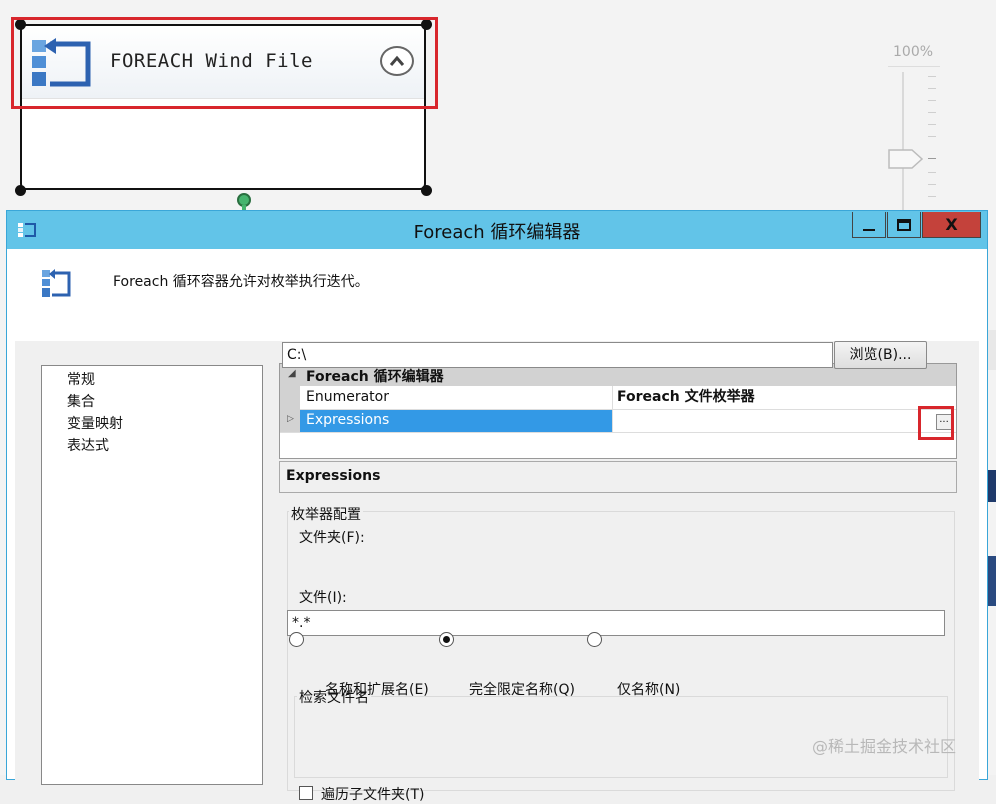 This screenshot has height=804, width=996. I want to click on property-description-panel: Expressions, so click(618, 477).